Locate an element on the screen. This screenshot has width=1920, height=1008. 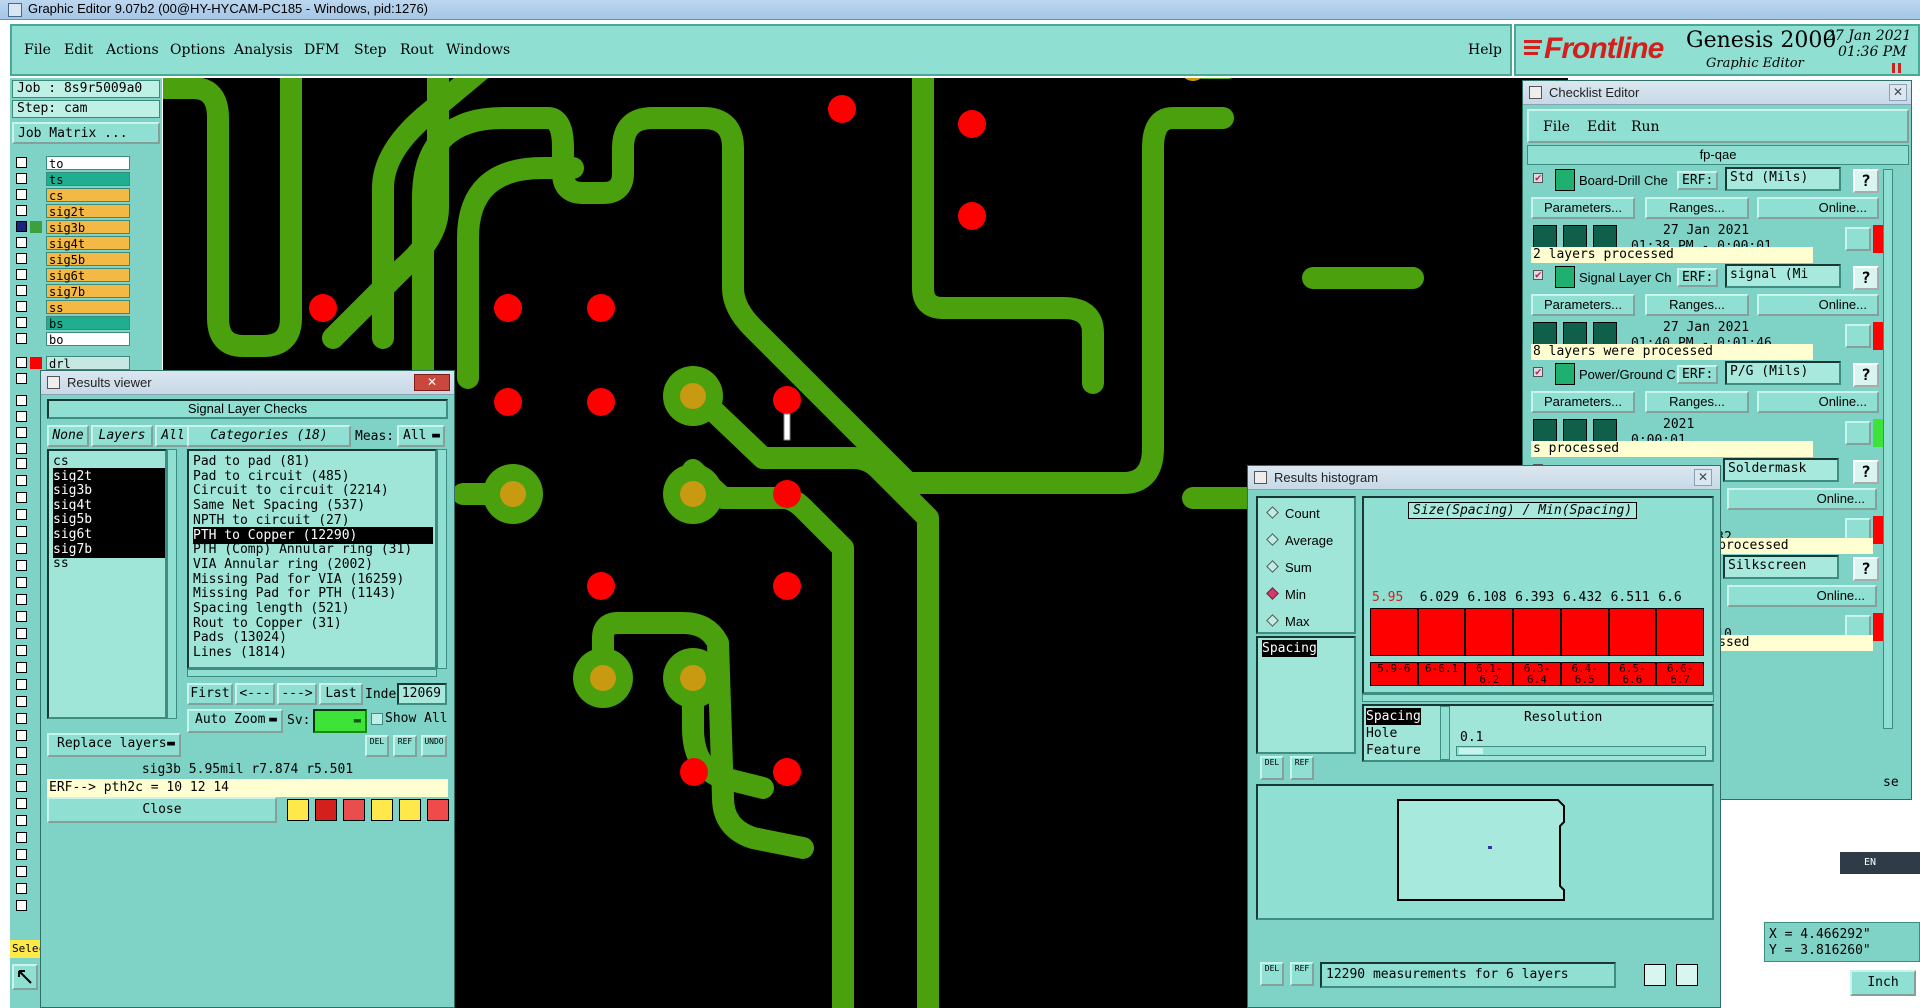
layer-row-cs: cs is located at coordinates (78, 195).